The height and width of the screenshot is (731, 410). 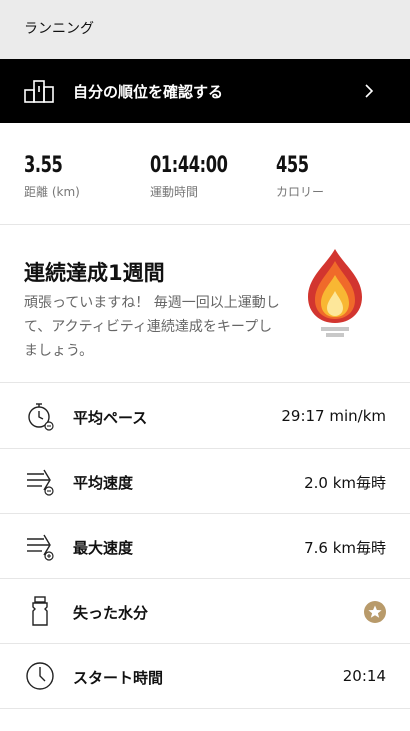 What do you see at coordinates (205, 546) in the screenshot?
I see `max-speed-row: 最大速度 7.6 km毎時` at bounding box center [205, 546].